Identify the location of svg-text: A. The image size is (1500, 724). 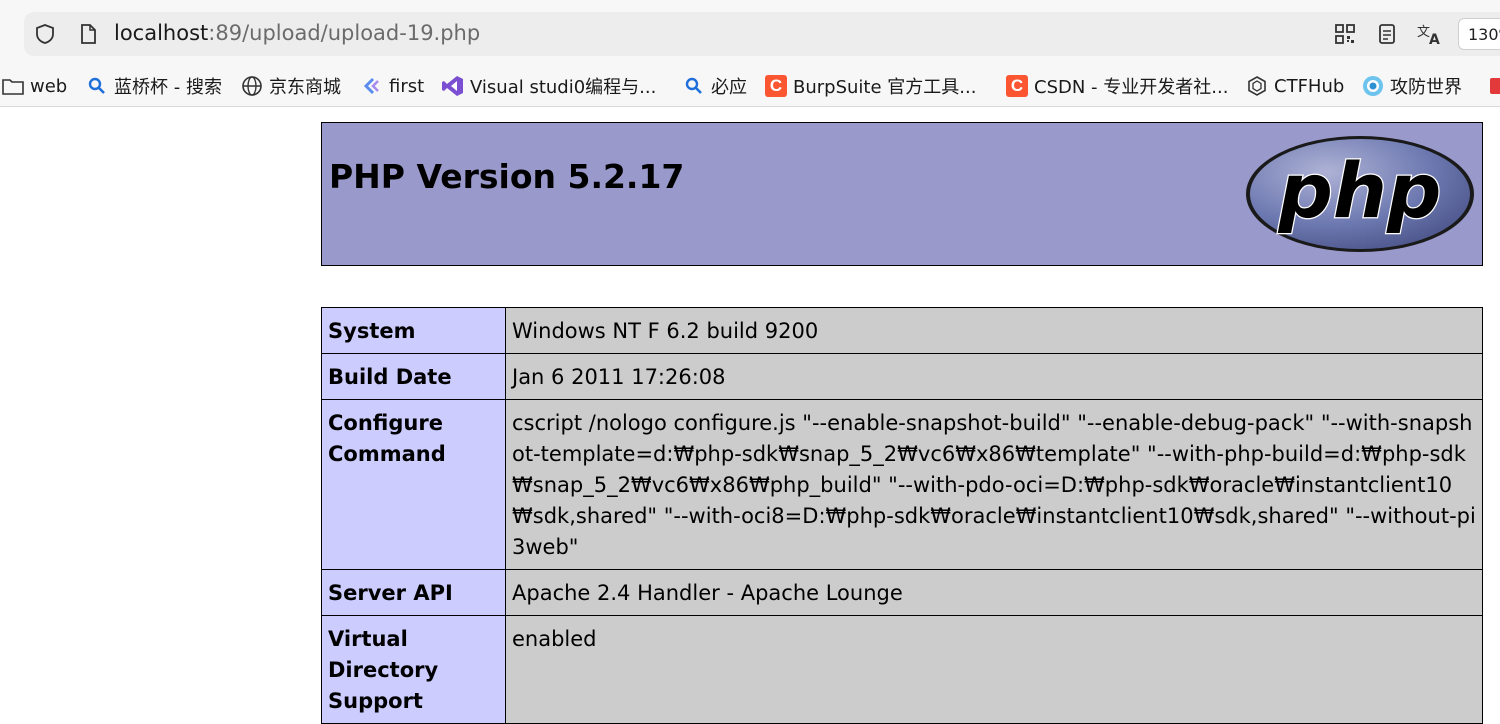
(1434, 38).